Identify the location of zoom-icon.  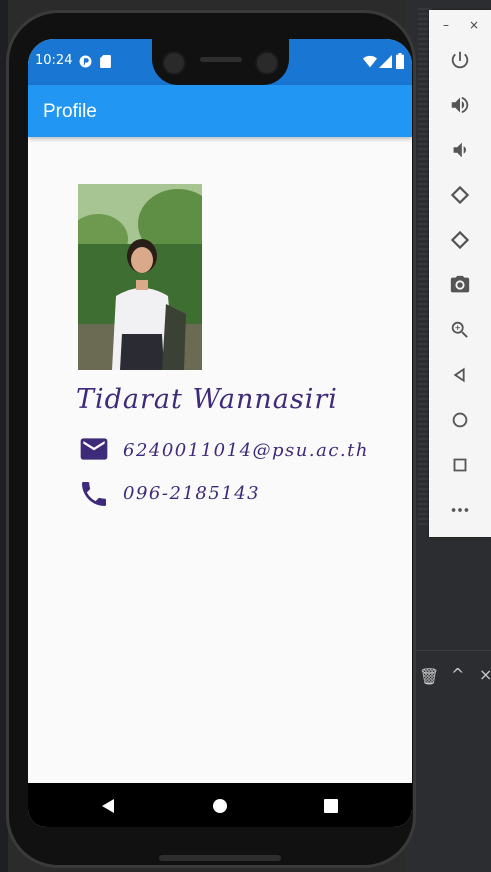
(459, 329).